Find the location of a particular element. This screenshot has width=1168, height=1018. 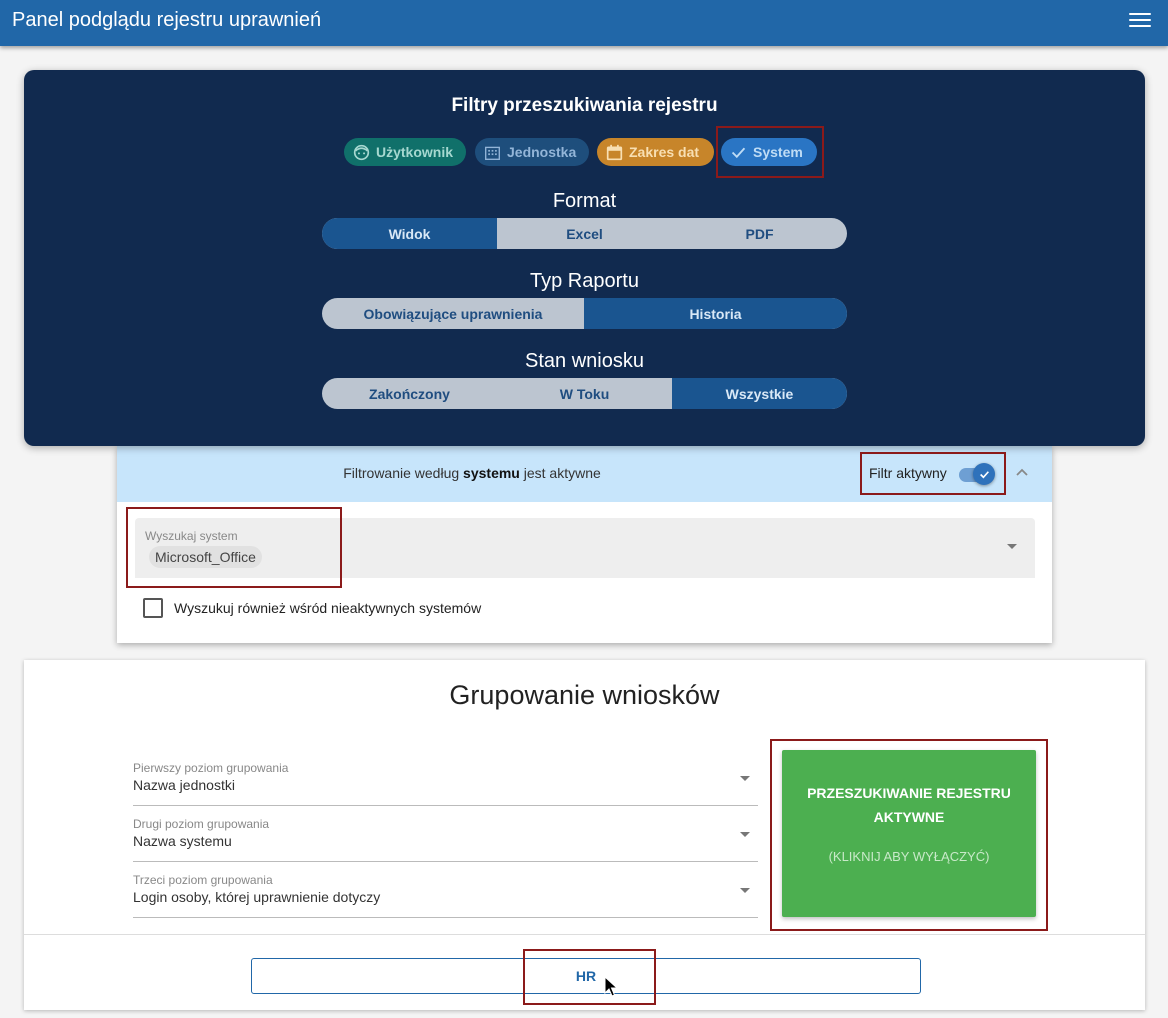

chip-user: Użytkownik is located at coordinates (405, 152).